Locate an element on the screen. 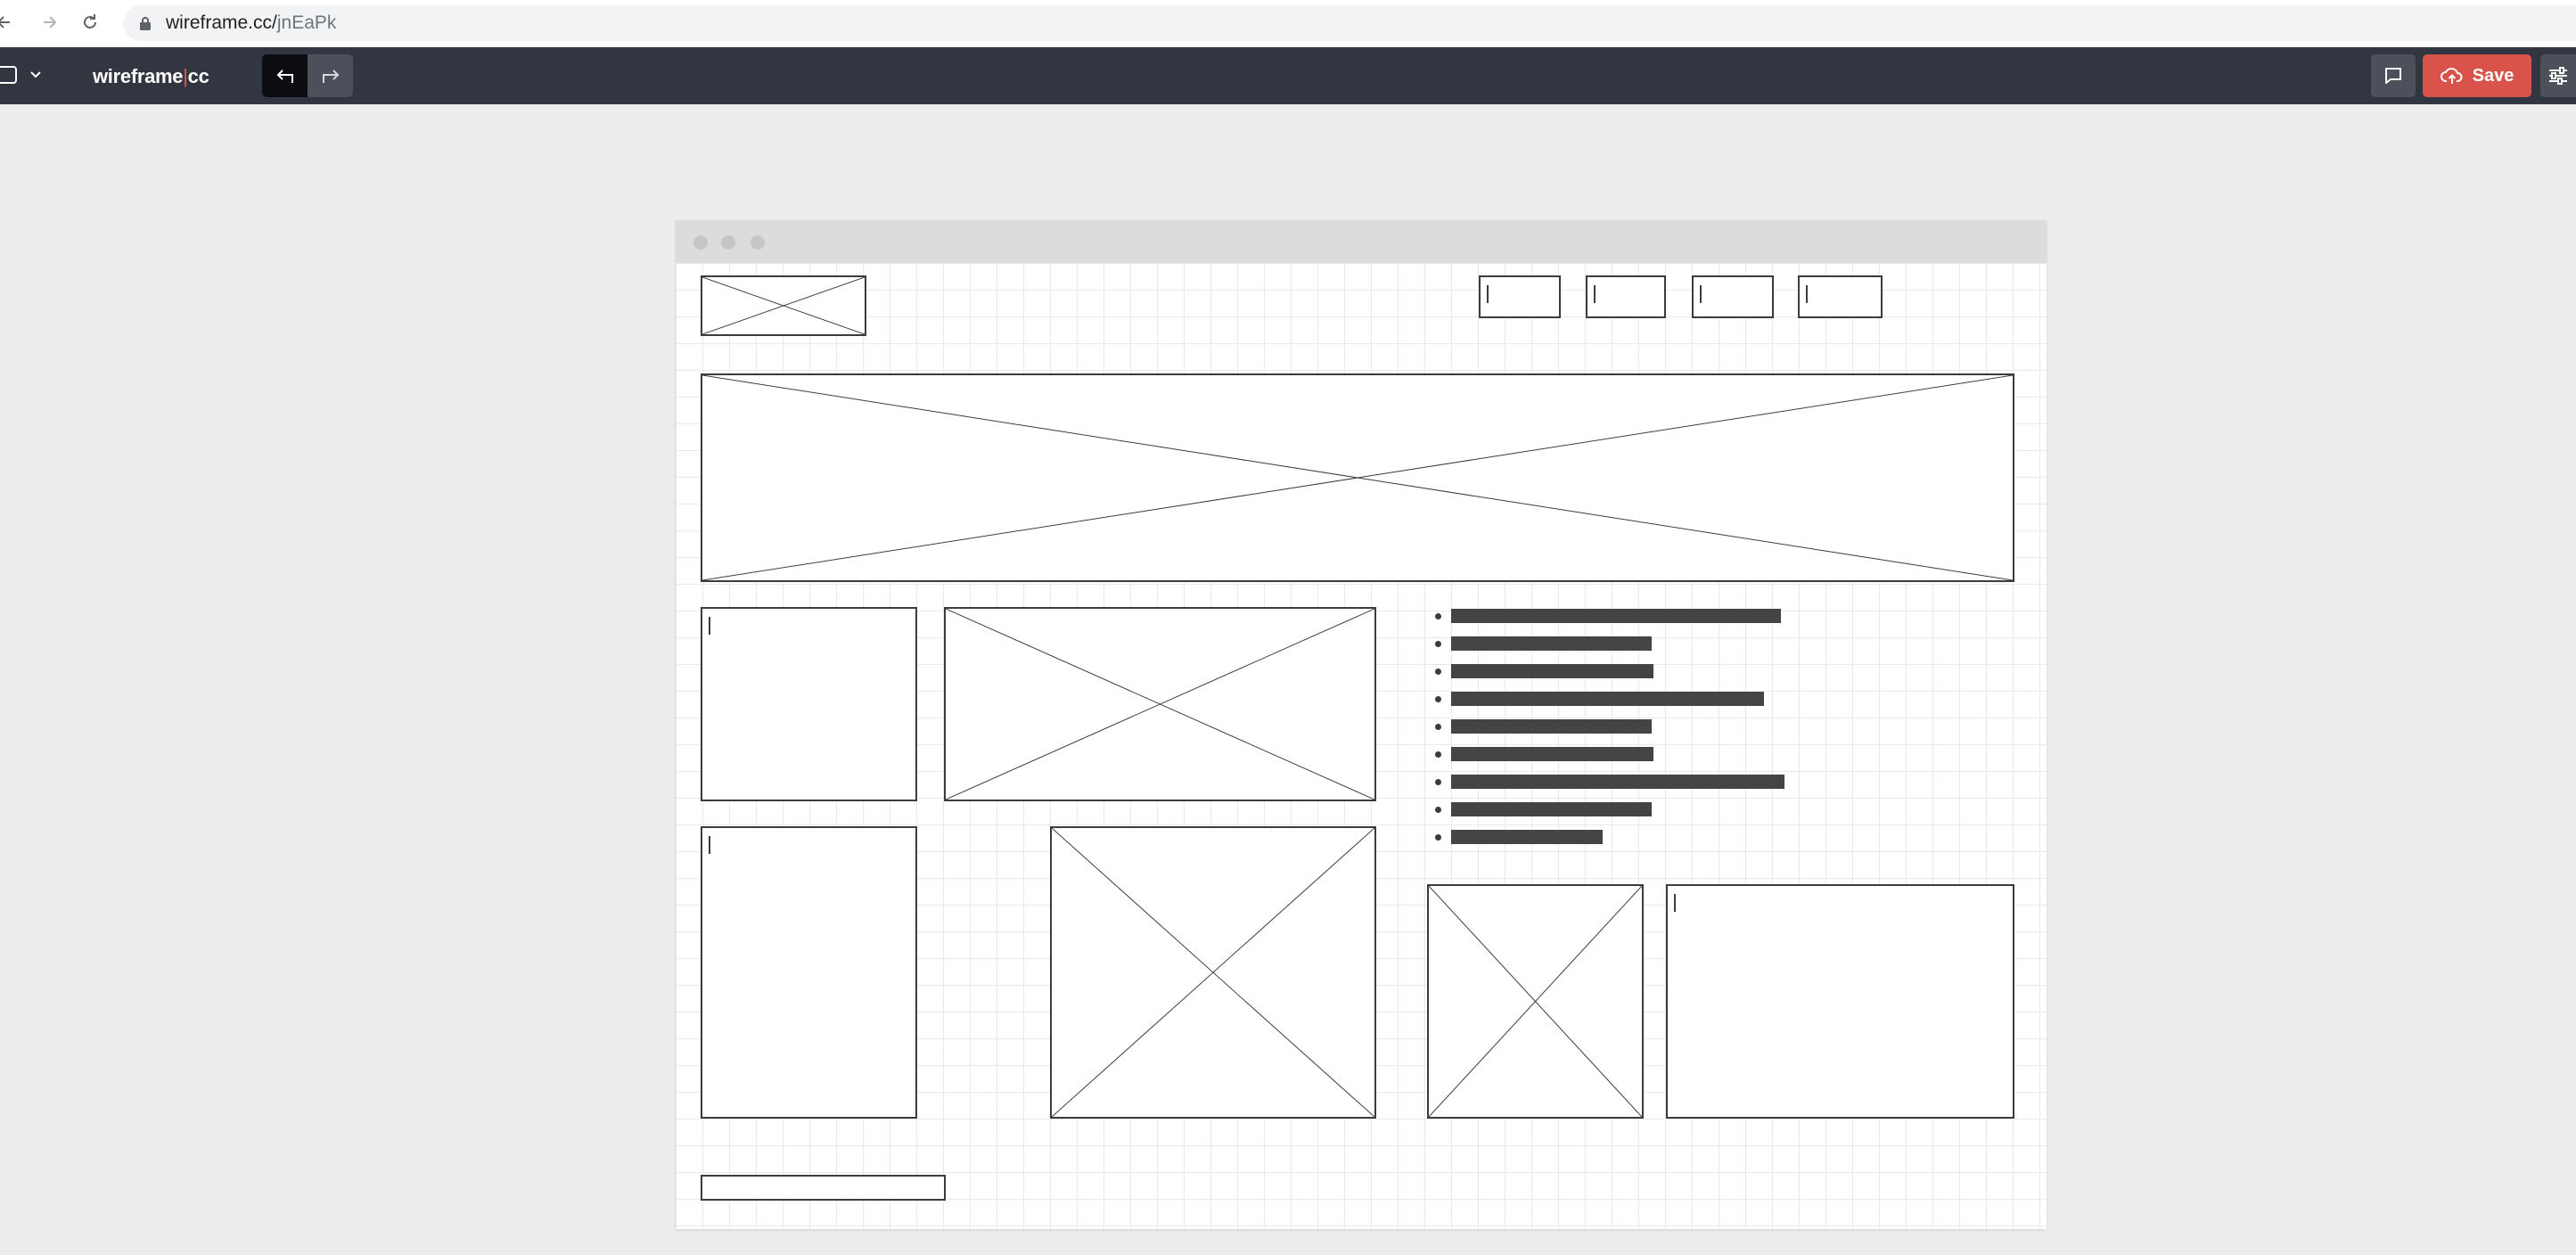  url-path: jnEaPk is located at coordinates (306, 23).